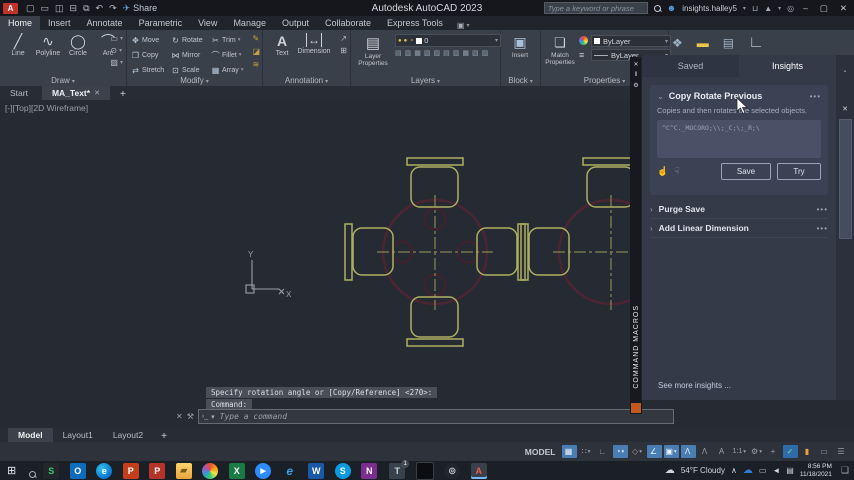 The height and width of the screenshot is (480, 854). Describe the element at coordinates (306, 80) in the screenshot. I see `annotation-panel-label: Annotation ▾` at that location.